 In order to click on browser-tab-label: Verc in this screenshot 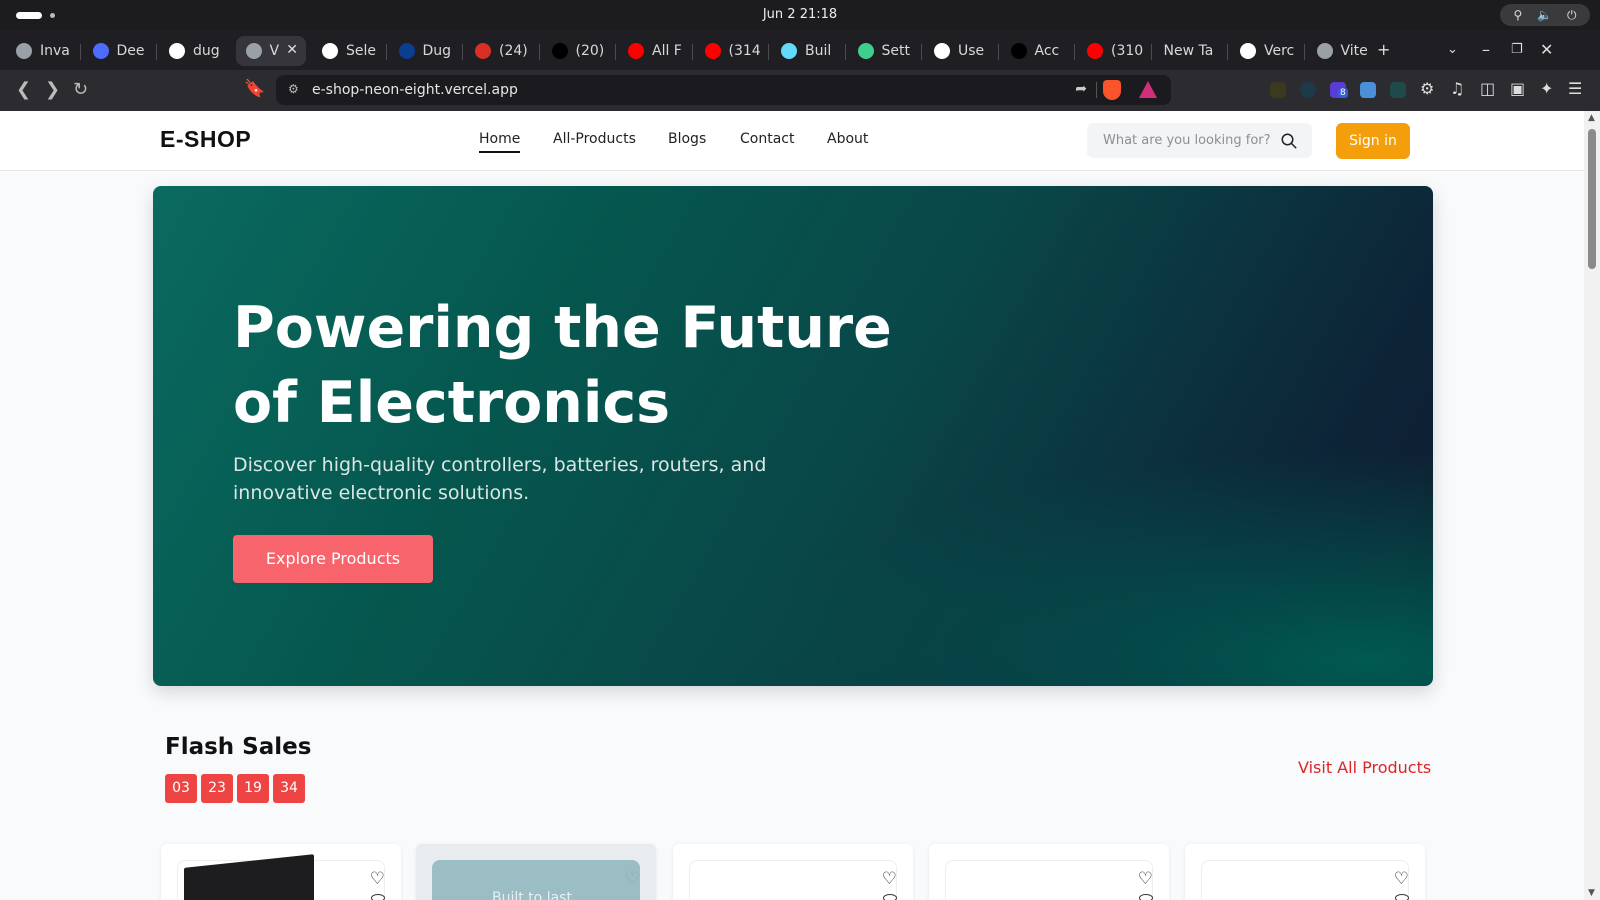, I will do `click(1279, 51)`.